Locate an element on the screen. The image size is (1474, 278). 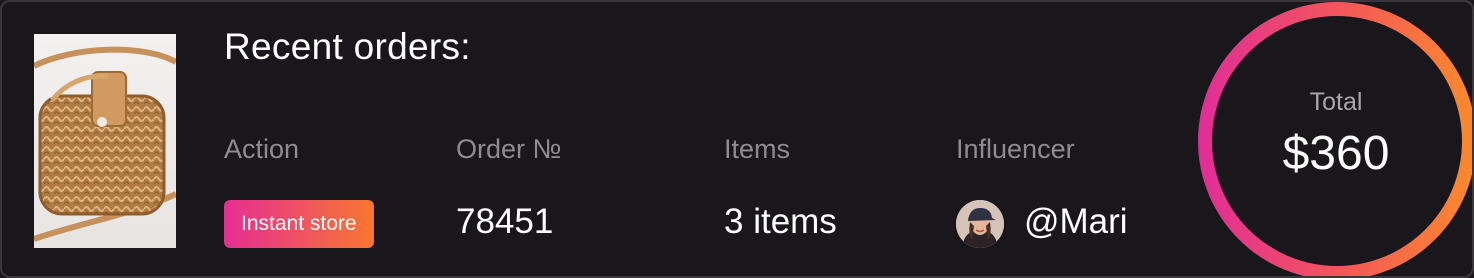
product-thumbnail is located at coordinates (105, 141).